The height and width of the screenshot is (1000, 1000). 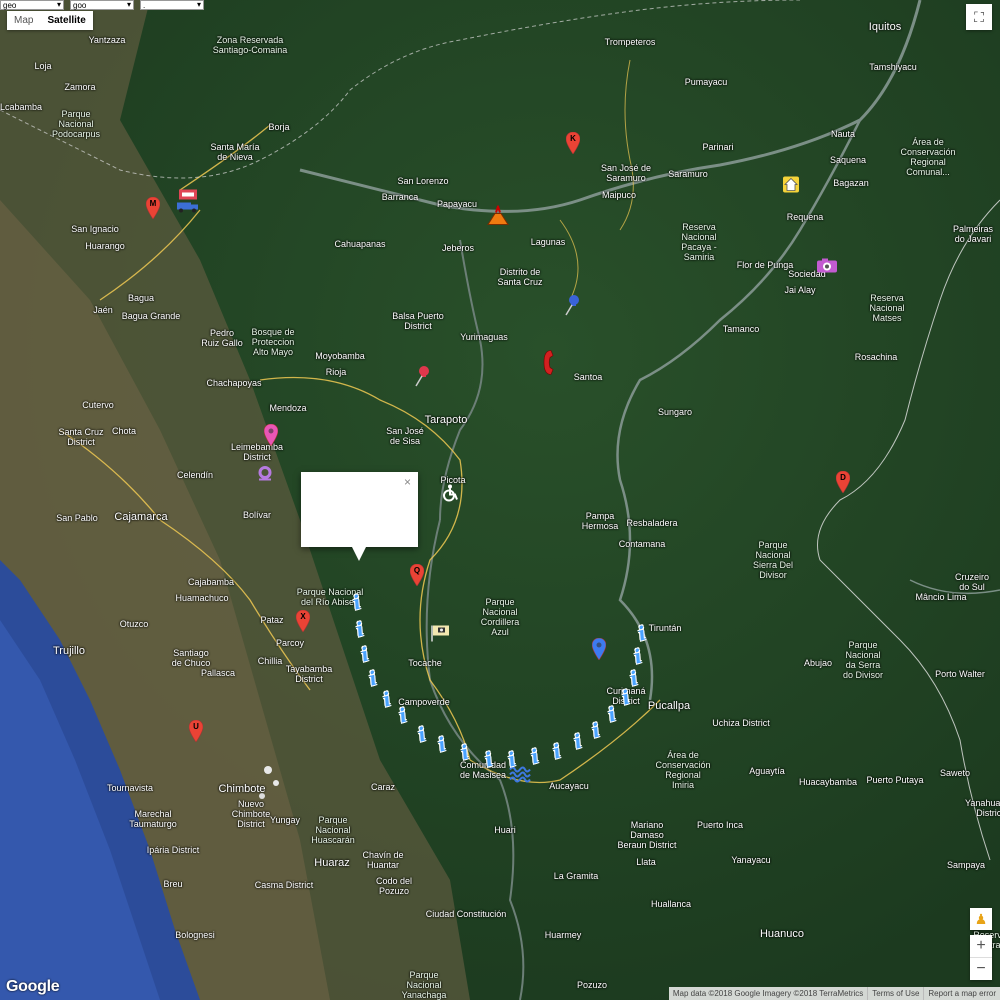 I want to click on place-label: Santa Cruz District, so click(x=81, y=437).